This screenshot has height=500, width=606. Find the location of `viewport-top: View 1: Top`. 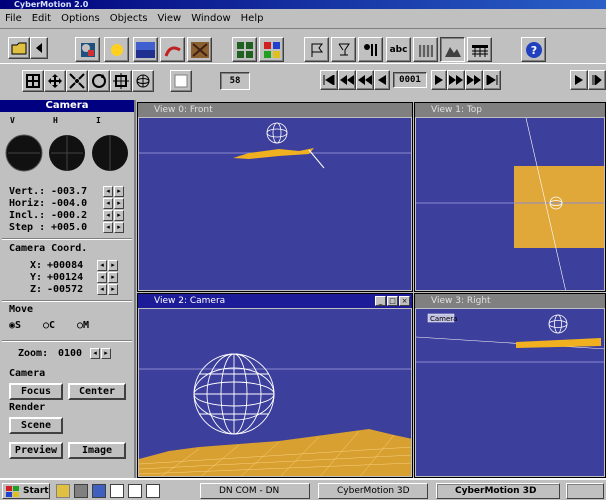

viewport-top: View 1: Top is located at coordinates (510, 197).